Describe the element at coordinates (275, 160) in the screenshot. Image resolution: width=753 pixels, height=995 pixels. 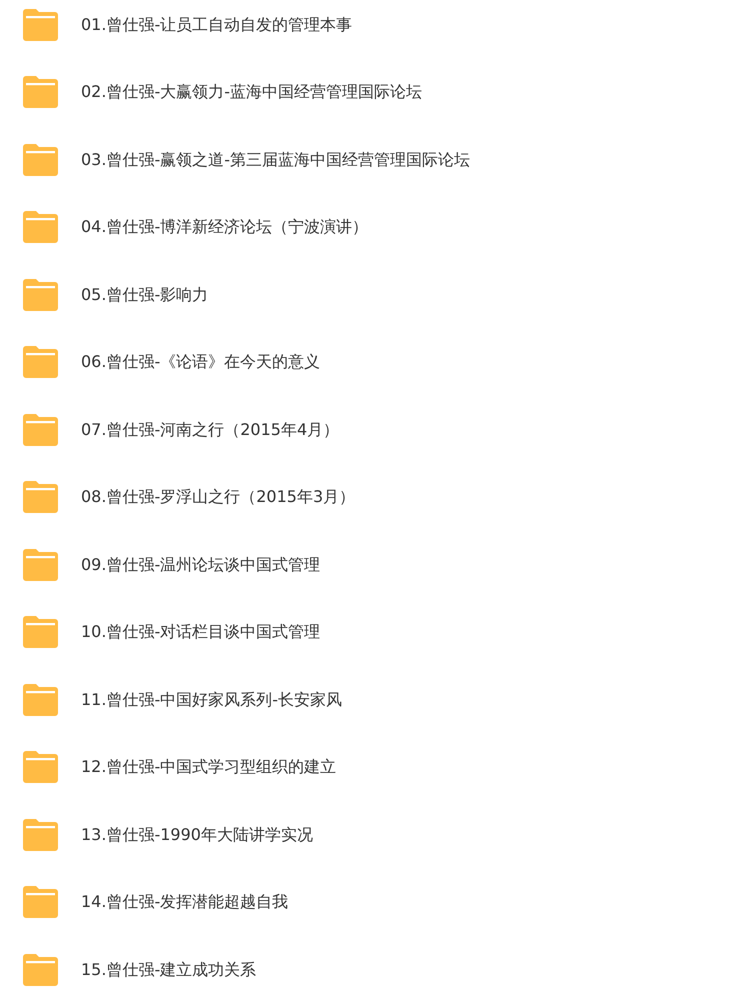
I see `folder-name: 03.曾仕强-赢领之道-第三届蓝海中国经营管理国际论坛` at that location.